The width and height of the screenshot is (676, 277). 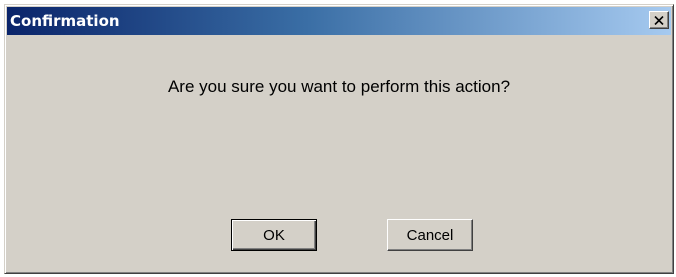 I want to click on title-bar: Confirmation, so click(x=339, y=21).